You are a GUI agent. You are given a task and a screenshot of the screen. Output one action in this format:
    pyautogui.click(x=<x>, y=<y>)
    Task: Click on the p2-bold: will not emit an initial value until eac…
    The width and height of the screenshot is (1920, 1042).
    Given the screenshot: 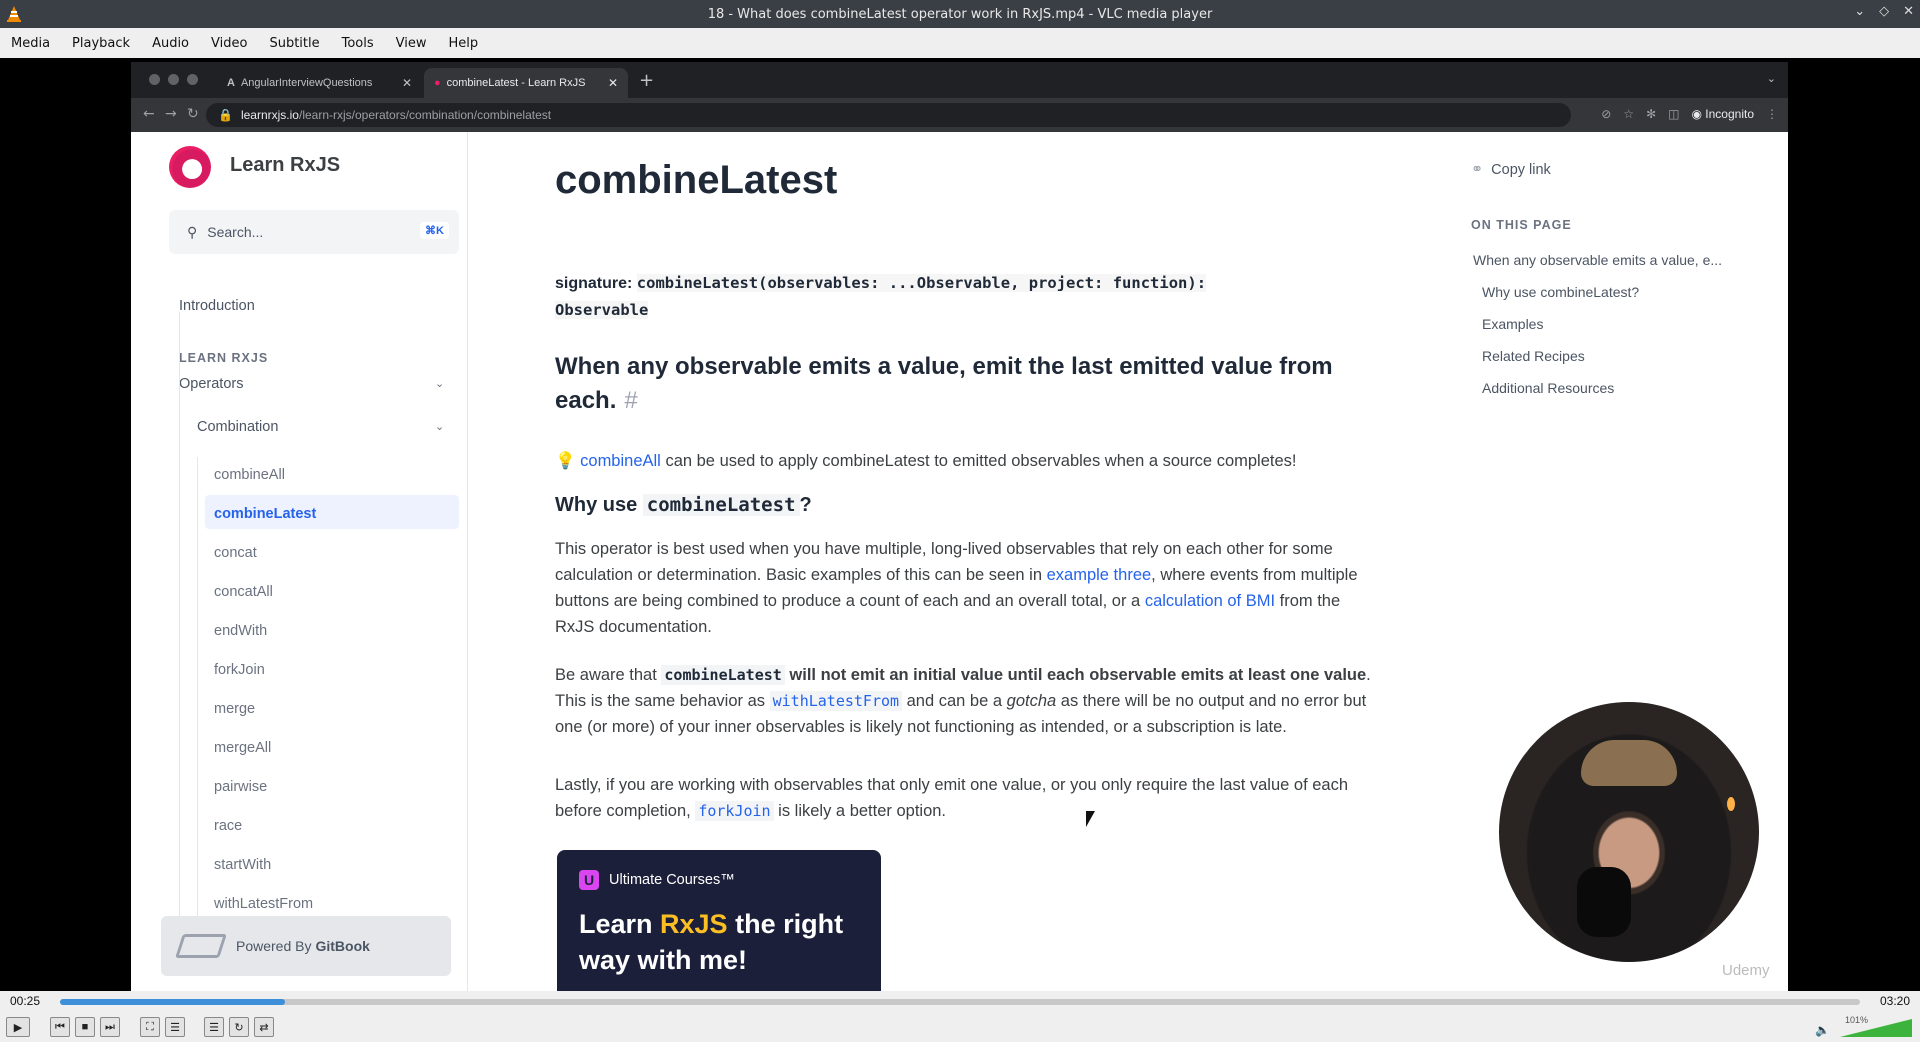 What is the action you would take?
    pyautogui.click(x=1075, y=675)
    